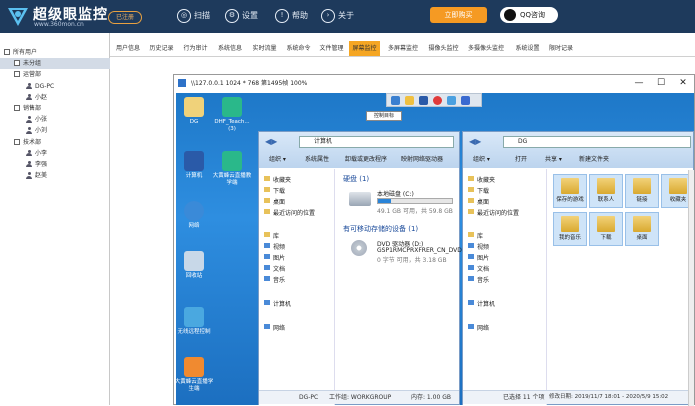 The height and width of the screenshot is (406, 695). What do you see at coordinates (55, 52) in the screenshot?
I see `tree-node: 所有用户` at bounding box center [55, 52].